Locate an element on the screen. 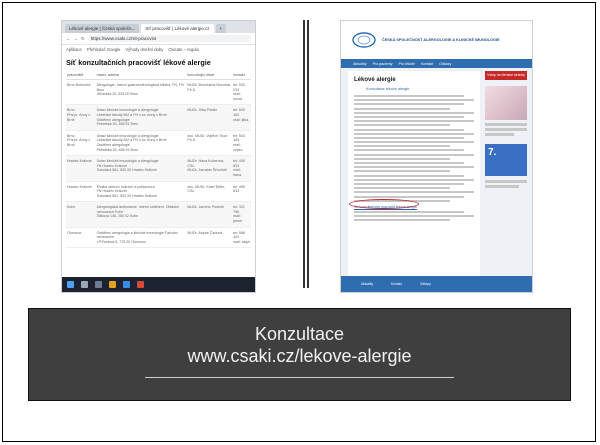 The height and width of the screenshot is (445, 600). nav-item: Kontakt is located at coordinates (427, 63).